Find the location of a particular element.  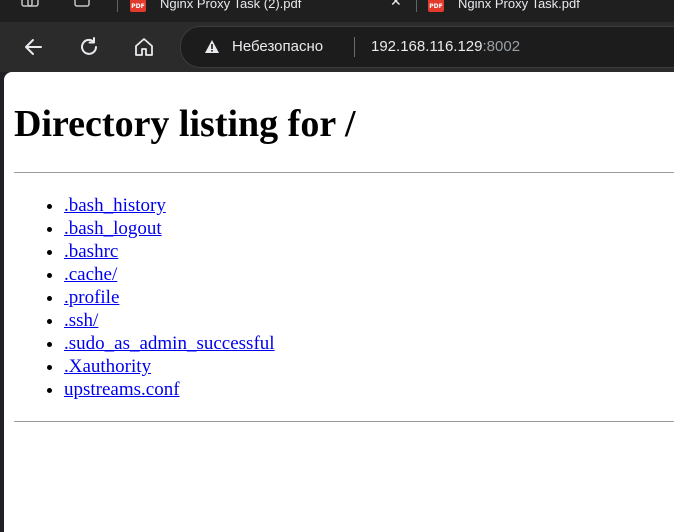

url-port: :8002 is located at coordinates (501, 46).